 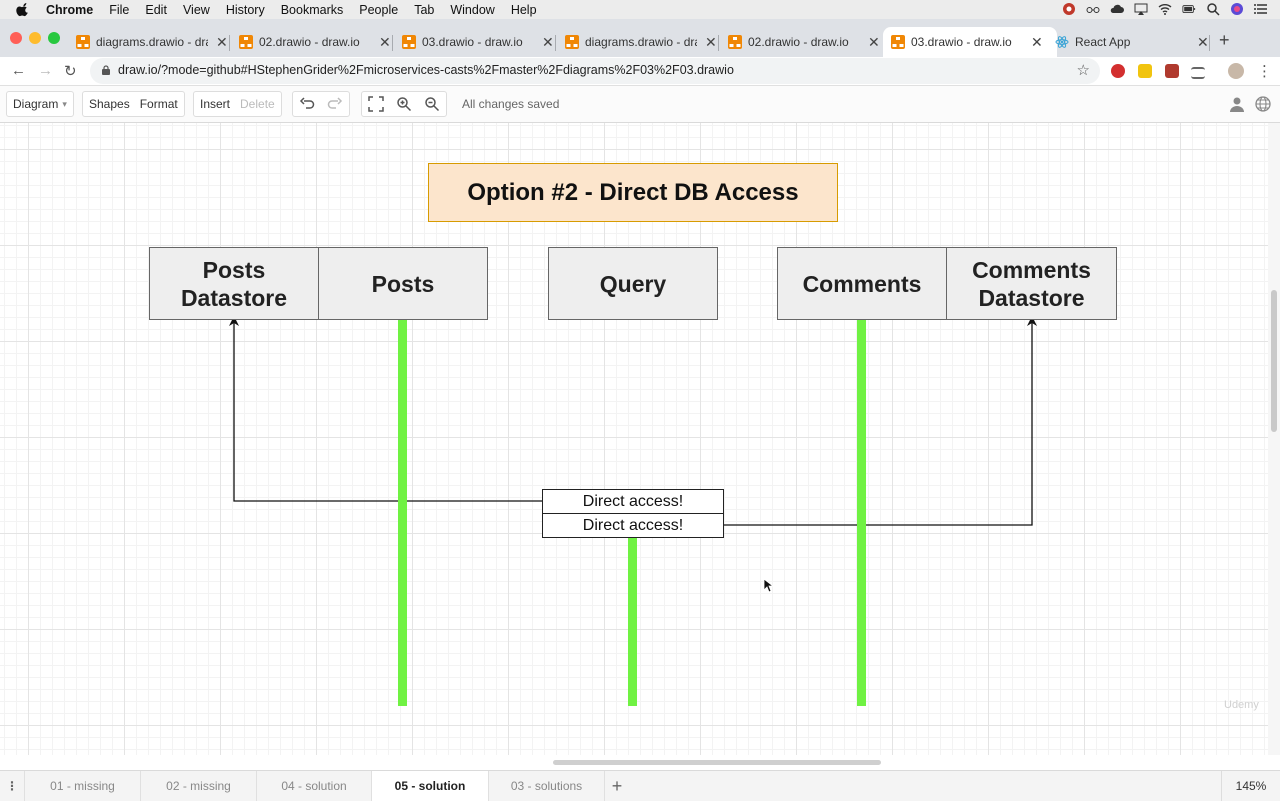 I want to click on vertical-scroll-thumb, so click(x=1274, y=361).